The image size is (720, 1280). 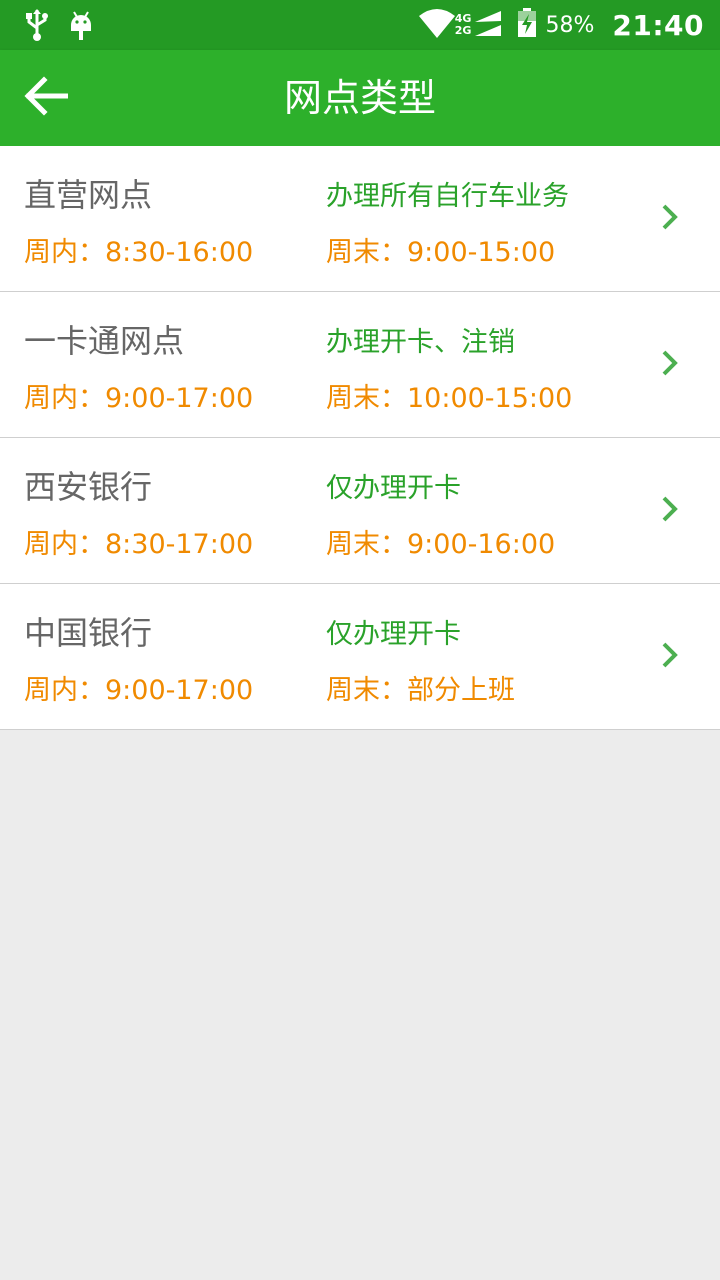 What do you see at coordinates (139, 544) in the screenshot?
I see `weekday-hours: 周内：8:30-17:00` at bounding box center [139, 544].